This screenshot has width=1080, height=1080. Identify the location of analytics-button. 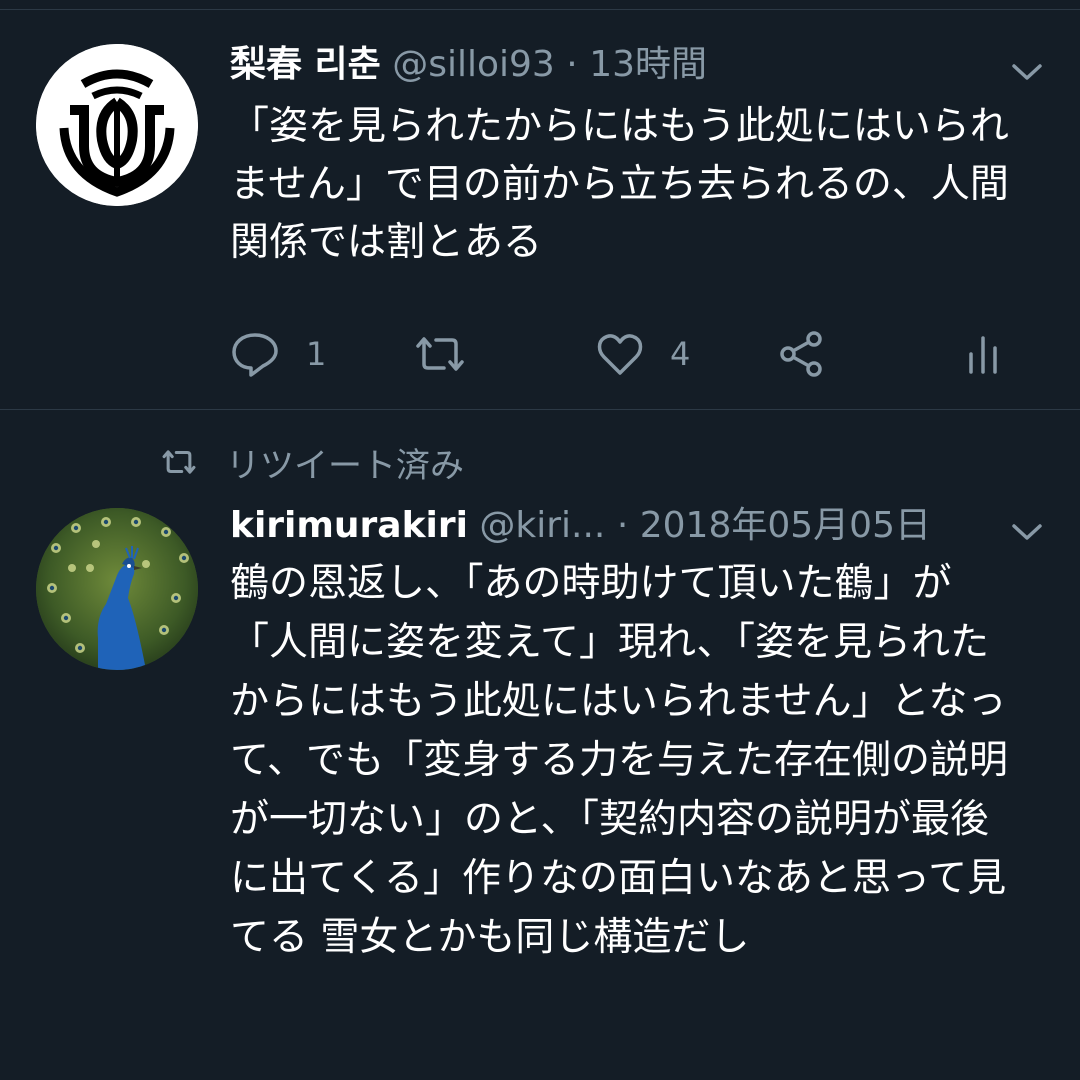
(983, 354).